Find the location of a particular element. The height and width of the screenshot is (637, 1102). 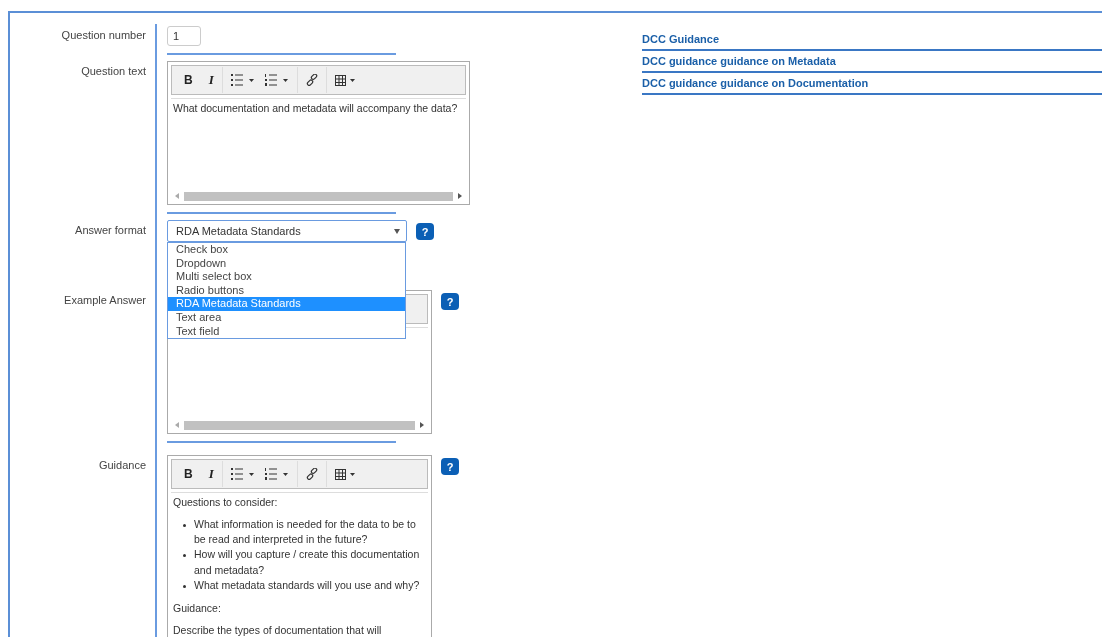

list-item: What information is needed for the data to be to be read and interpreted in the future? is located at coordinates (304, 532).